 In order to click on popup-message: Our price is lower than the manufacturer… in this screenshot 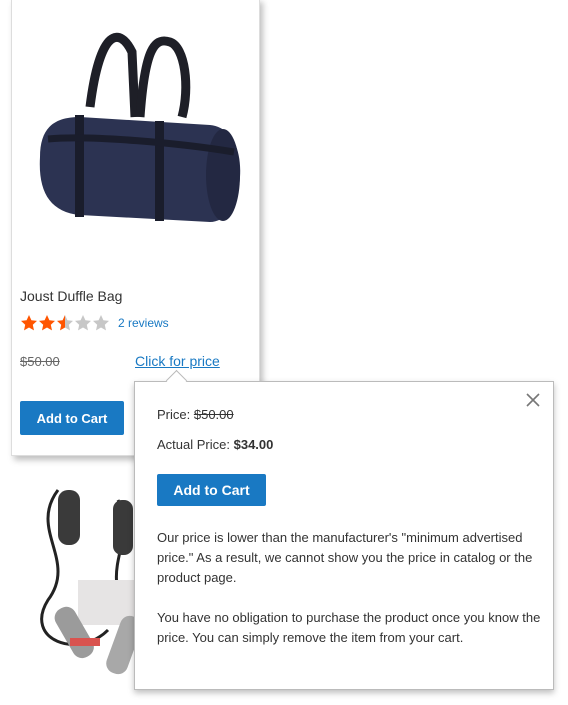, I will do `click(349, 598)`.